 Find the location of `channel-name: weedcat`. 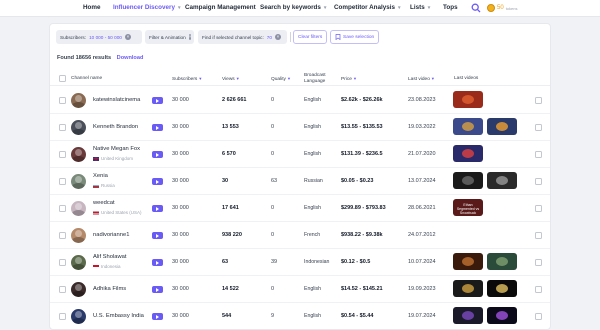

channel-name: weedcat is located at coordinates (104, 203).